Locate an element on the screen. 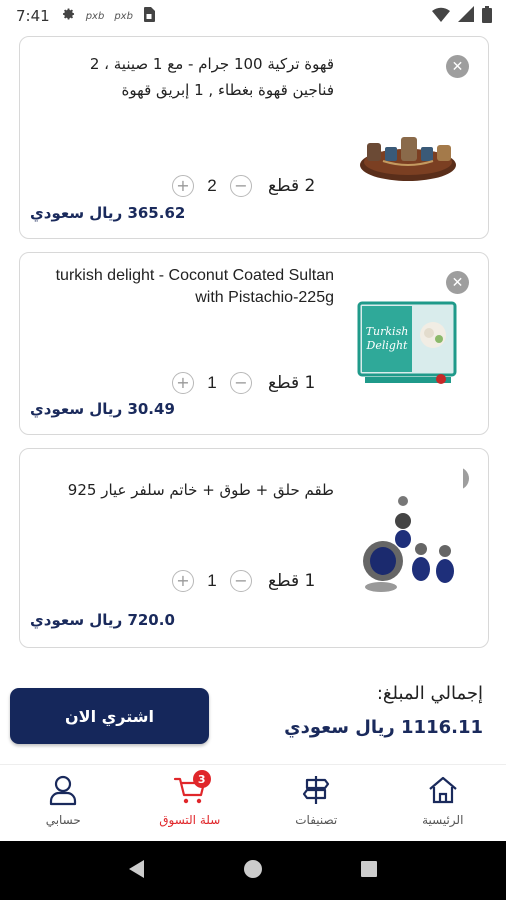 Image resolution: width=506 pixels, height=900 pixels. cart-icon: 3 is located at coordinates (192, 788).